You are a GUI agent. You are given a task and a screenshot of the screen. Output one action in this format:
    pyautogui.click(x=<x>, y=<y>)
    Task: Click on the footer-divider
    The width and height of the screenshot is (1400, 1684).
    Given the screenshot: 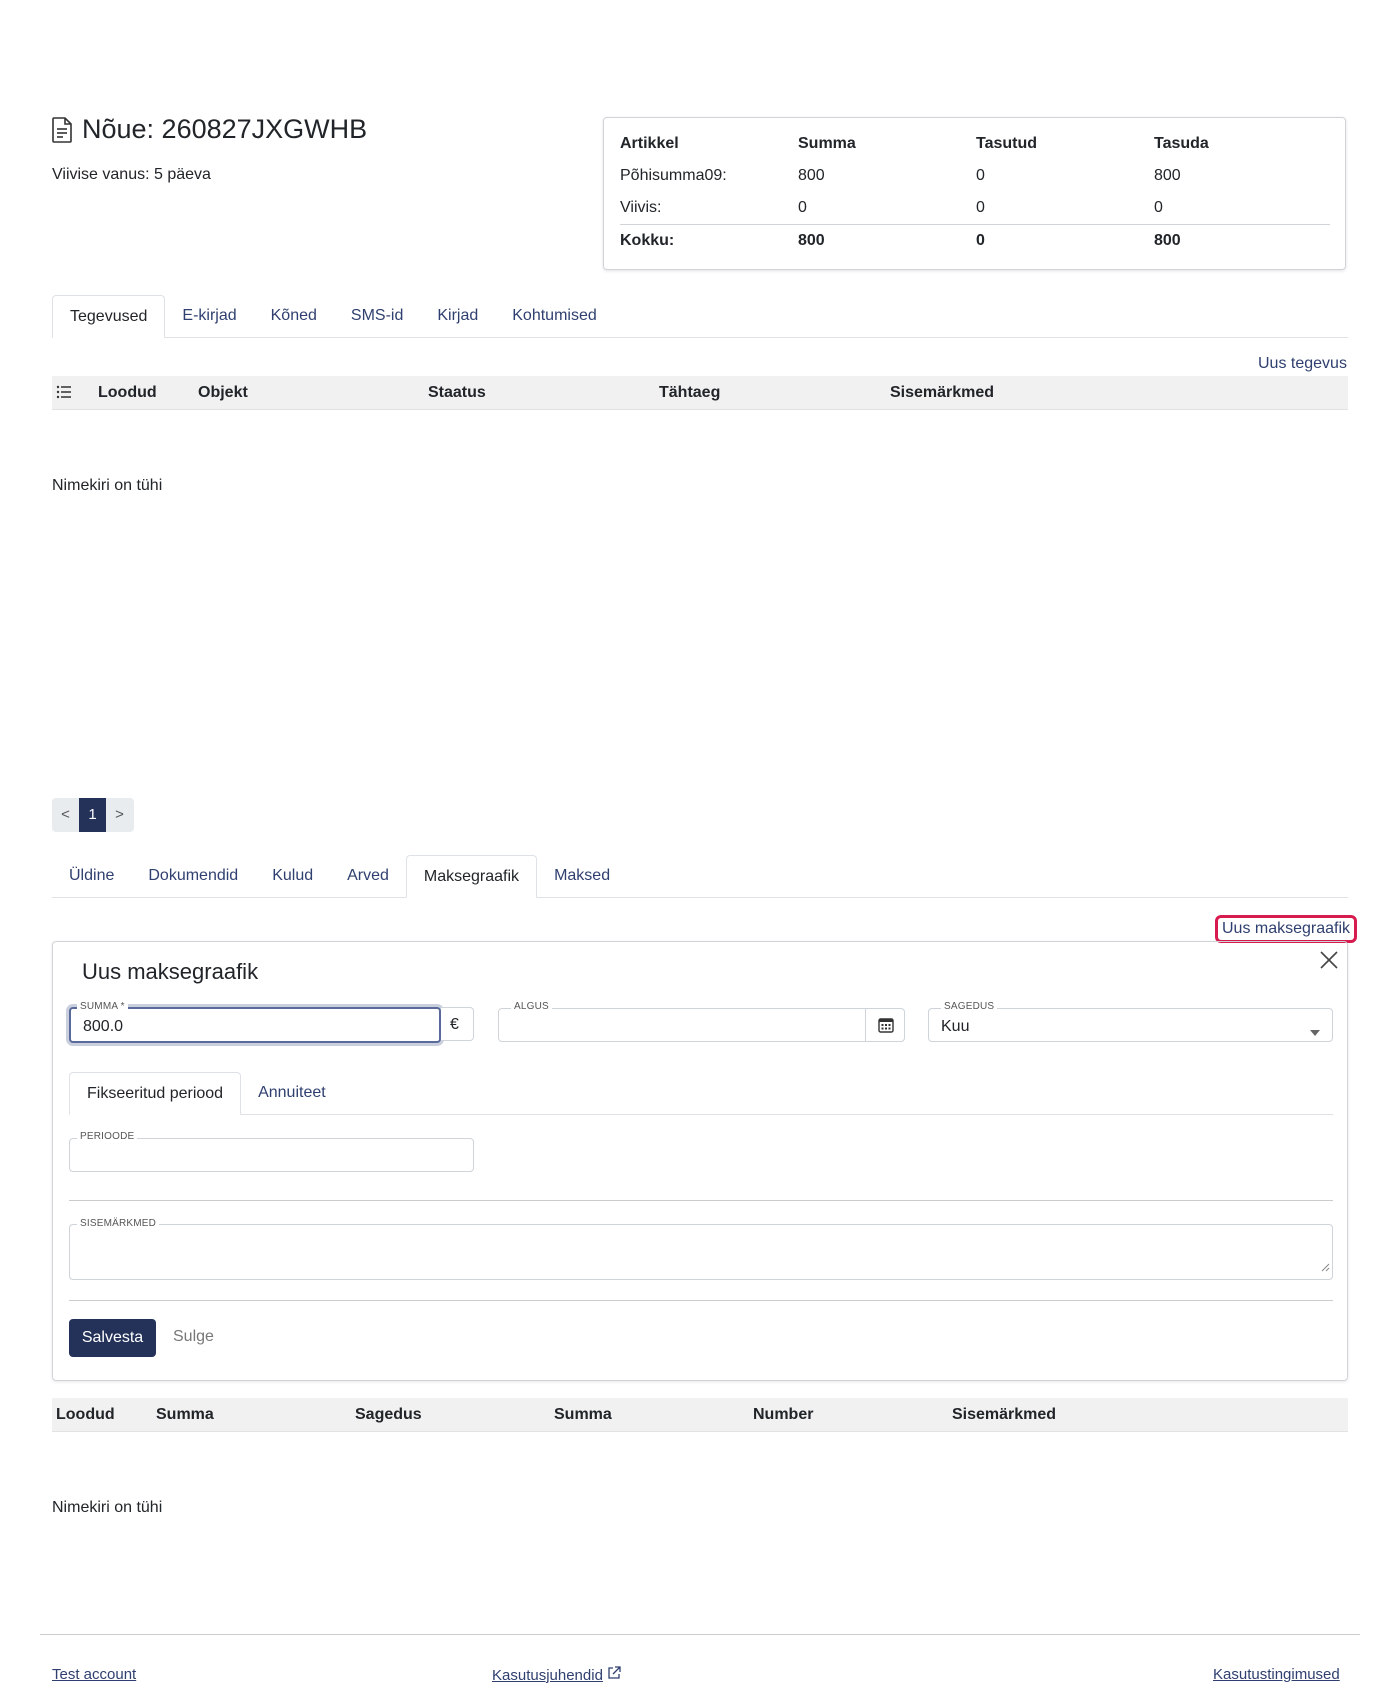 What is the action you would take?
    pyautogui.click(x=700, y=1634)
    